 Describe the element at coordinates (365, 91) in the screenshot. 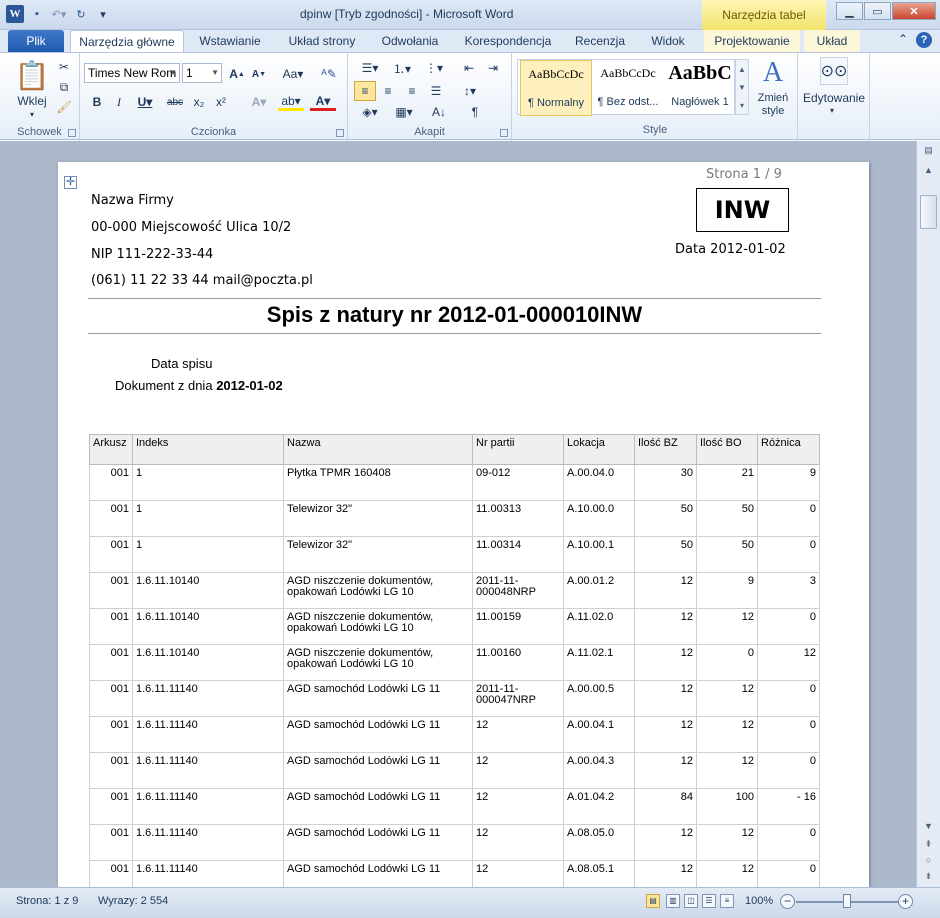

I see `align-left-icon: ≡` at that location.